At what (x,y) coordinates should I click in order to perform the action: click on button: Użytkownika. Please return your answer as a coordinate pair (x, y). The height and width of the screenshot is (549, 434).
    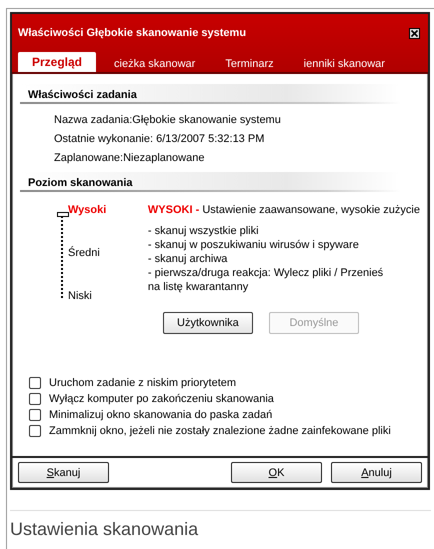
    Looking at the image, I should click on (207, 323).